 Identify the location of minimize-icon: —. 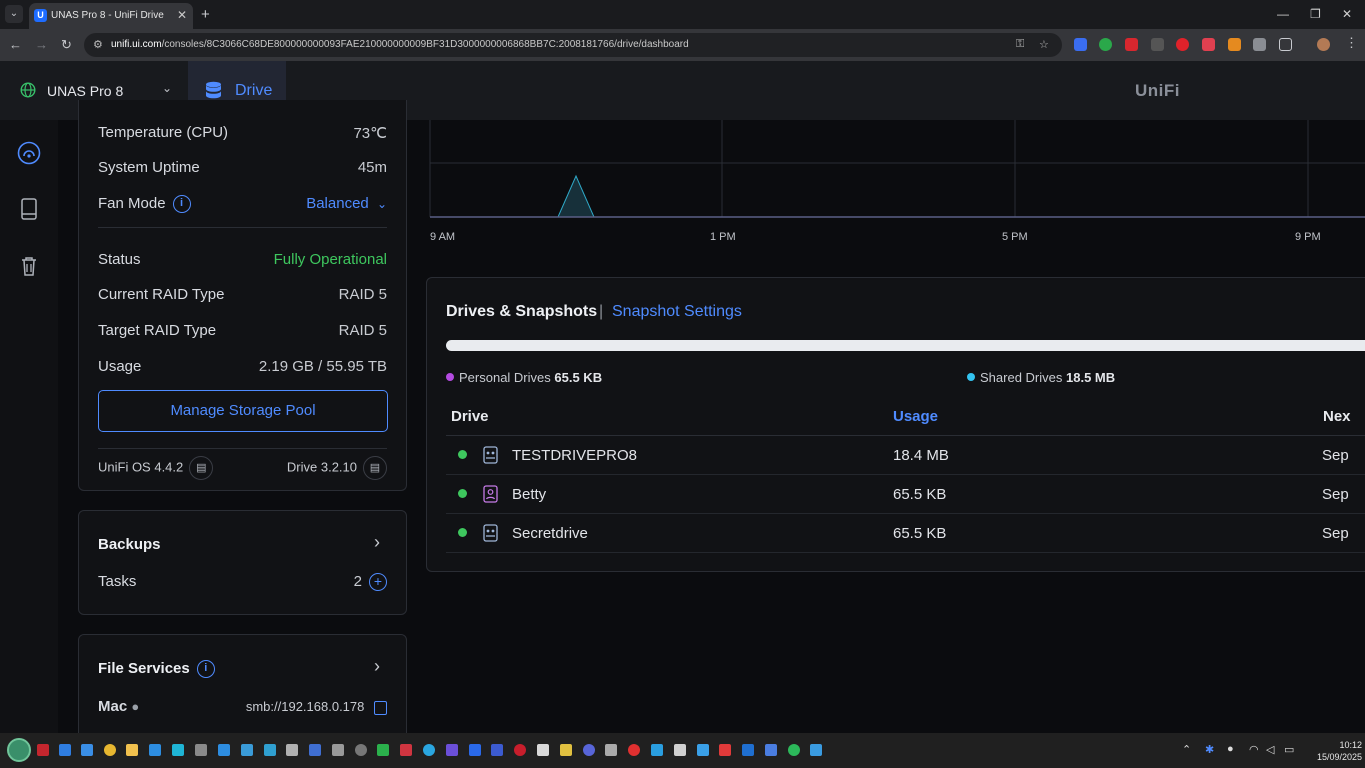
(1283, 14).